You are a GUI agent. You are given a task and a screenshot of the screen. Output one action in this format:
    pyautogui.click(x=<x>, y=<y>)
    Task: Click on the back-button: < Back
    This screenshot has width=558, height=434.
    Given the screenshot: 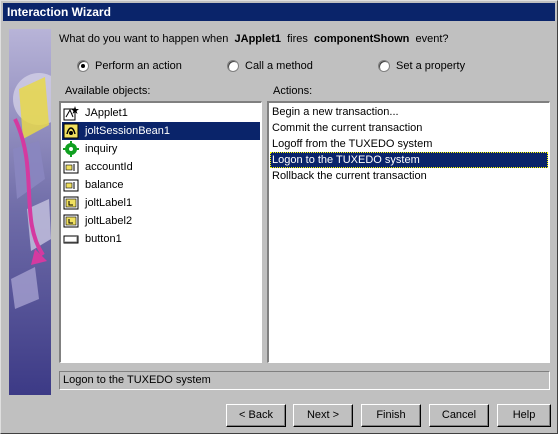 What is the action you would take?
    pyautogui.click(x=256, y=415)
    